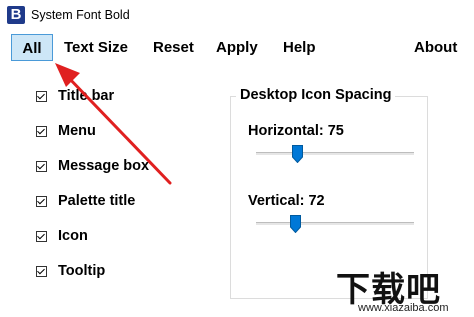 This screenshot has height=317, width=474. What do you see at coordinates (403, 308) in the screenshot?
I see `watermark-url: www.xiazaiba.com` at bounding box center [403, 308].